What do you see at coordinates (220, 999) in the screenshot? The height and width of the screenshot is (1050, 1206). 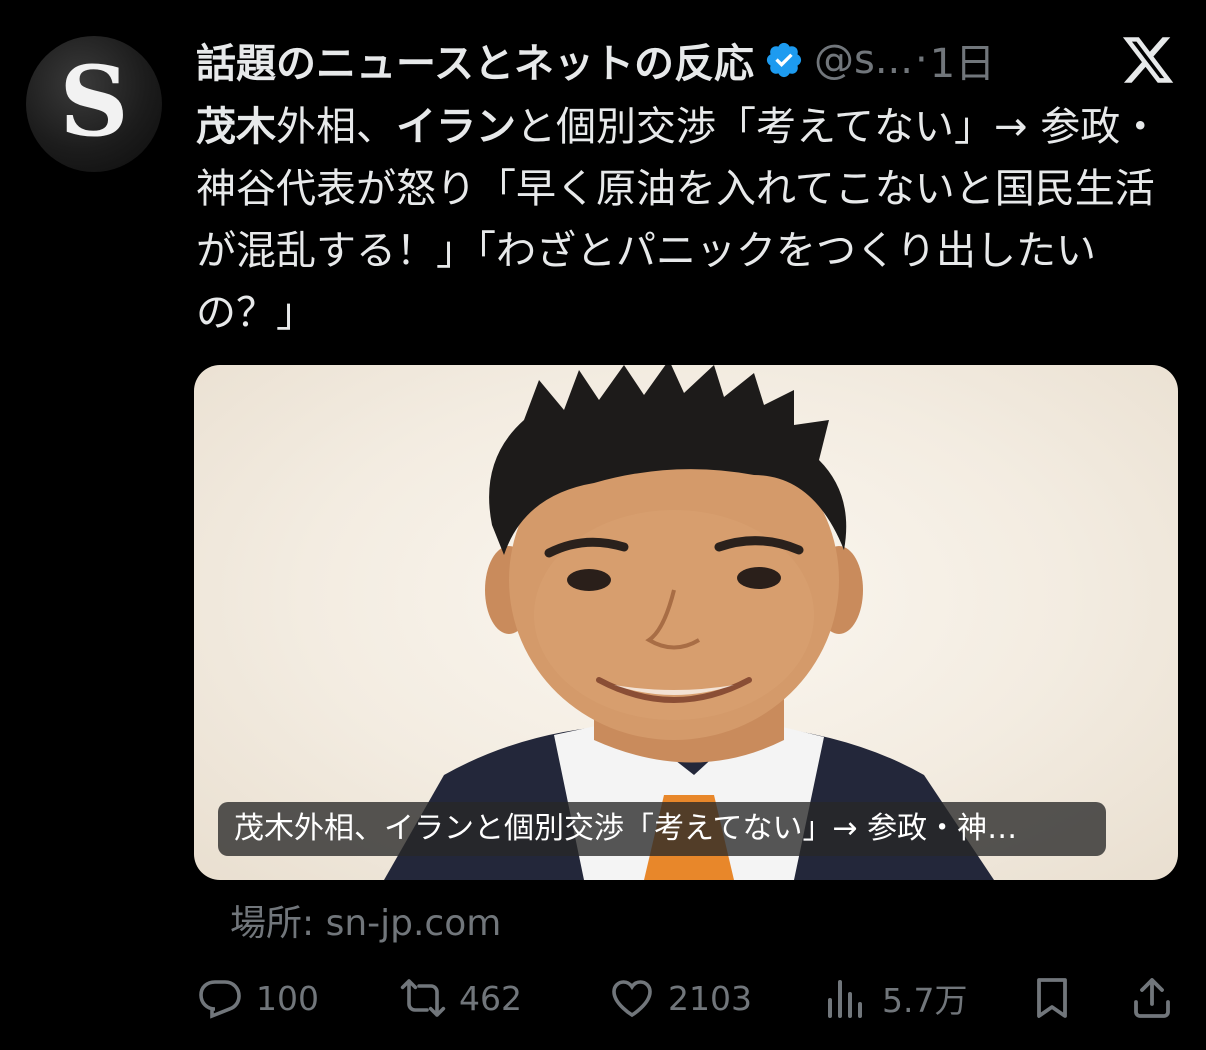 I see `reply-icon` at bounding box center [220, 999].